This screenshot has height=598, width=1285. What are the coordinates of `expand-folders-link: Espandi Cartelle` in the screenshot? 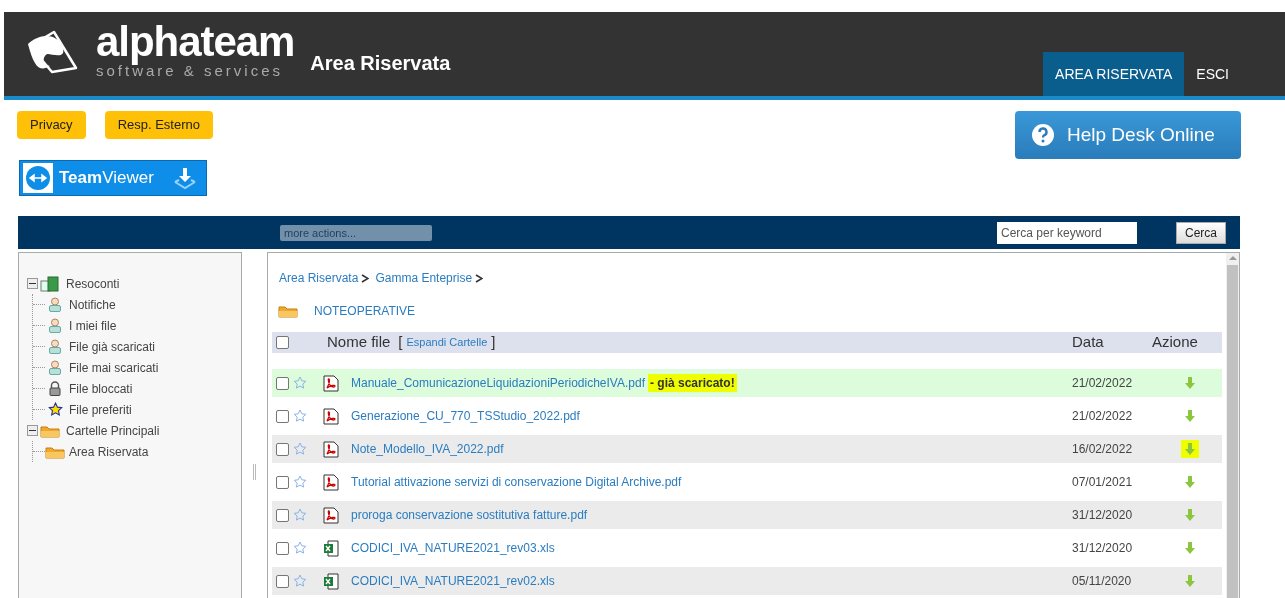 It's located at (447, 342).